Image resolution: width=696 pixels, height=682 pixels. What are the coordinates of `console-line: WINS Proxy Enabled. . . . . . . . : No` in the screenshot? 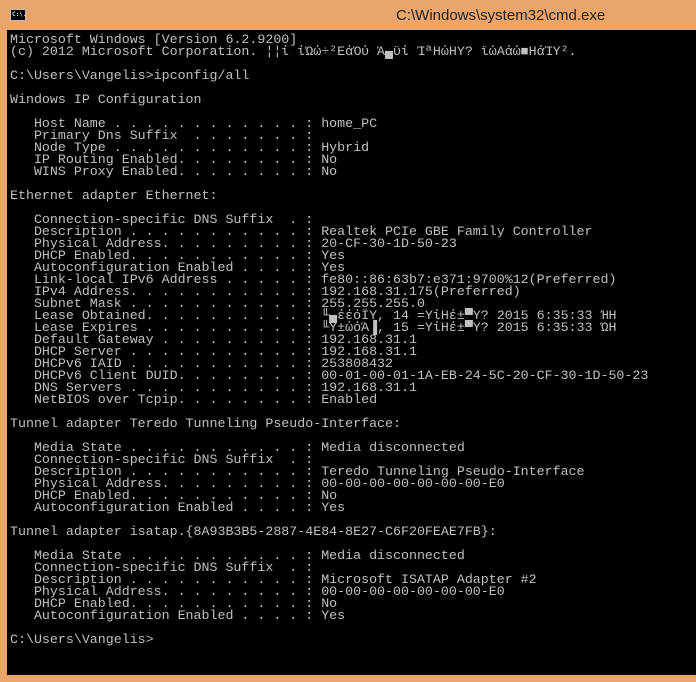 It's located at (174, 171).